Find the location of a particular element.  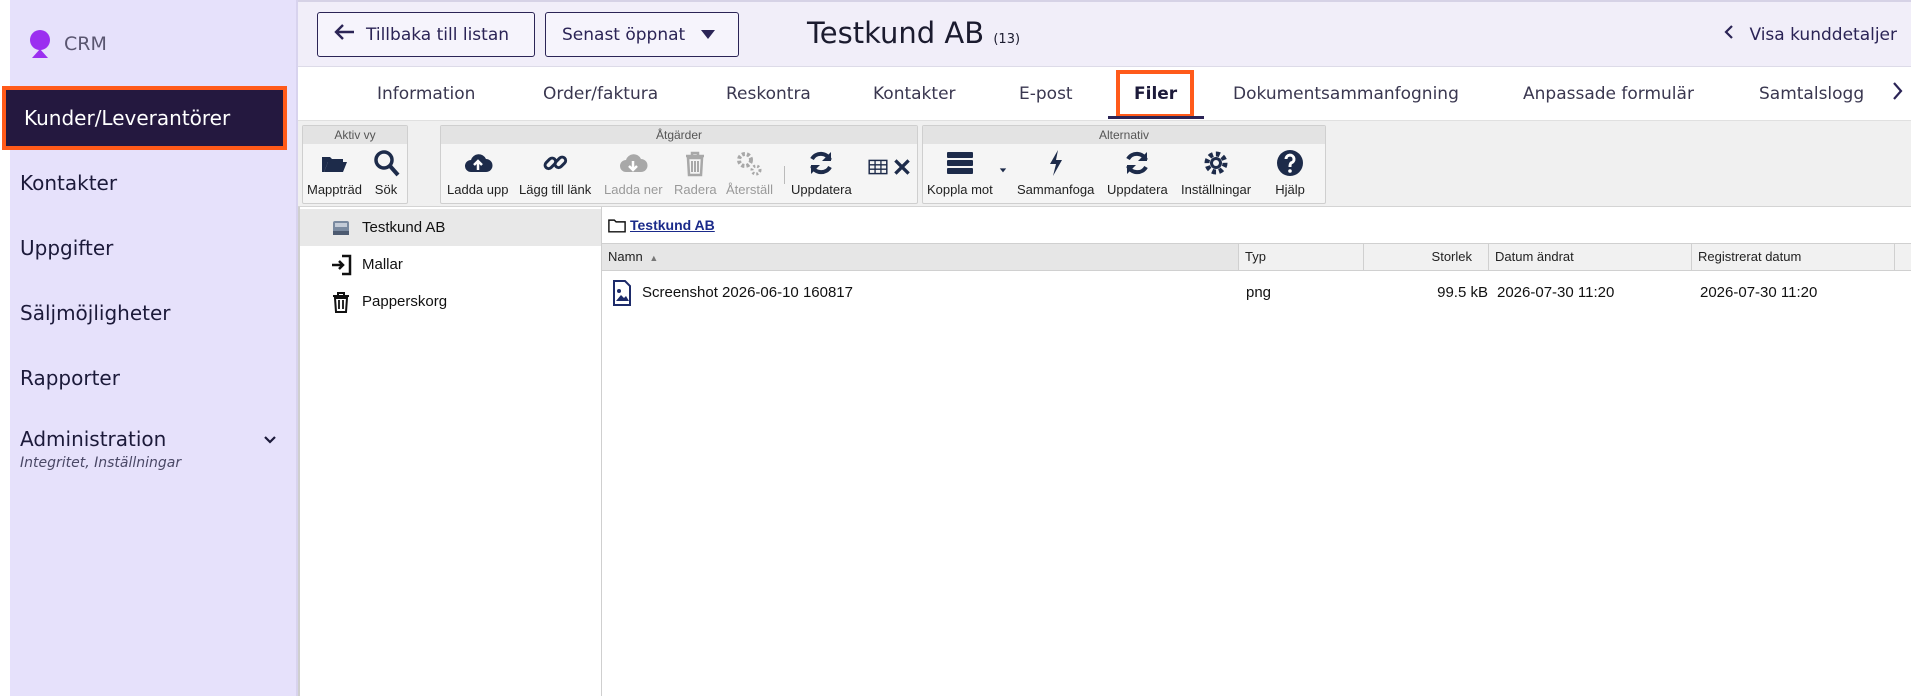

settings-button: Inställningar is located at coordinates (1216, 172).